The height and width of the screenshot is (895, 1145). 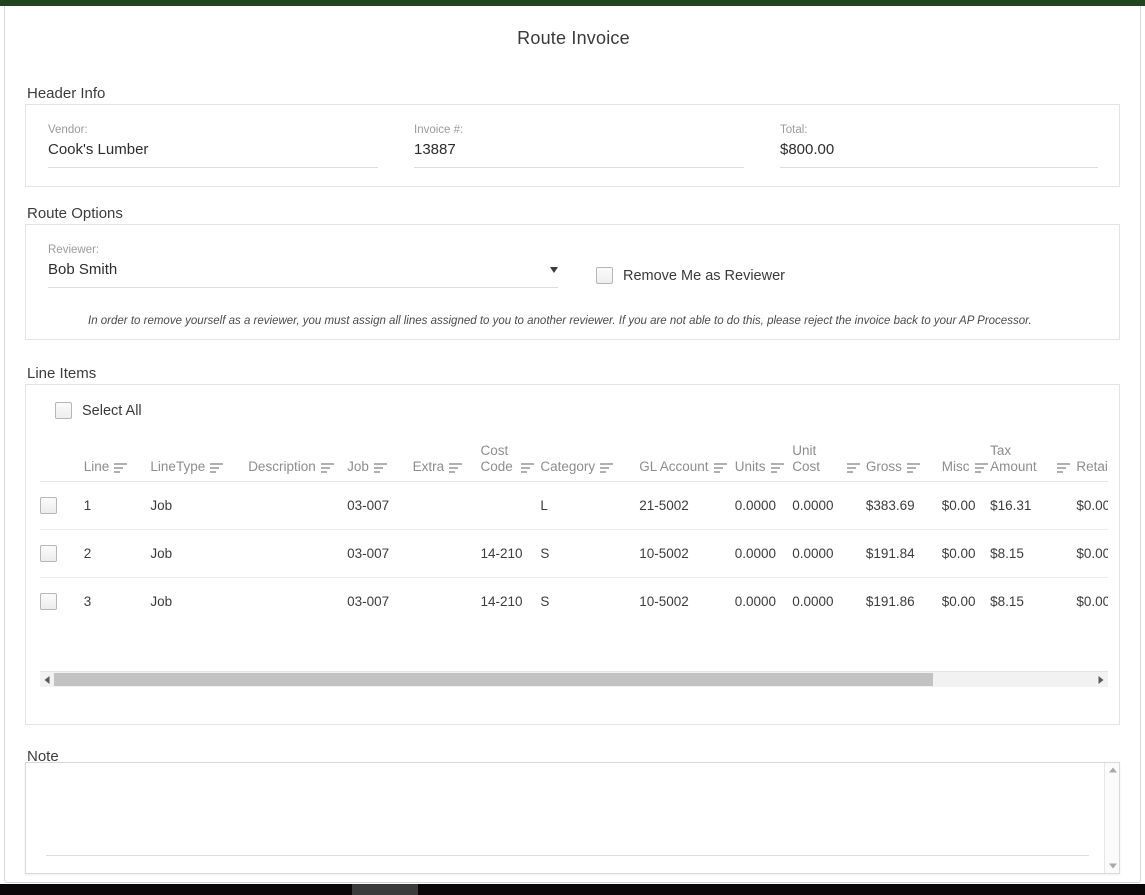 What do you see at coordinates (1112, 770) in the screenshot?
I see `scroll-up-arrow-icon` at bounding box center [1112, 770].